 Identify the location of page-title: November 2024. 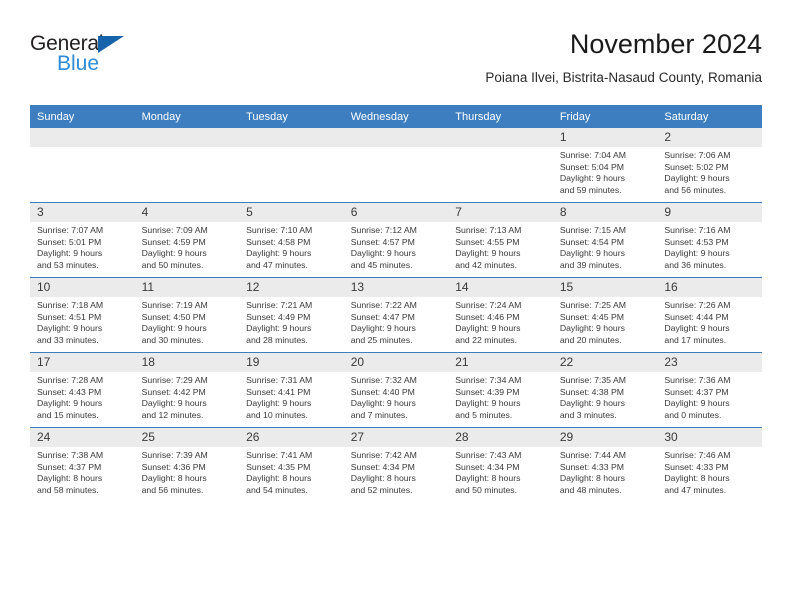
(665, 44).